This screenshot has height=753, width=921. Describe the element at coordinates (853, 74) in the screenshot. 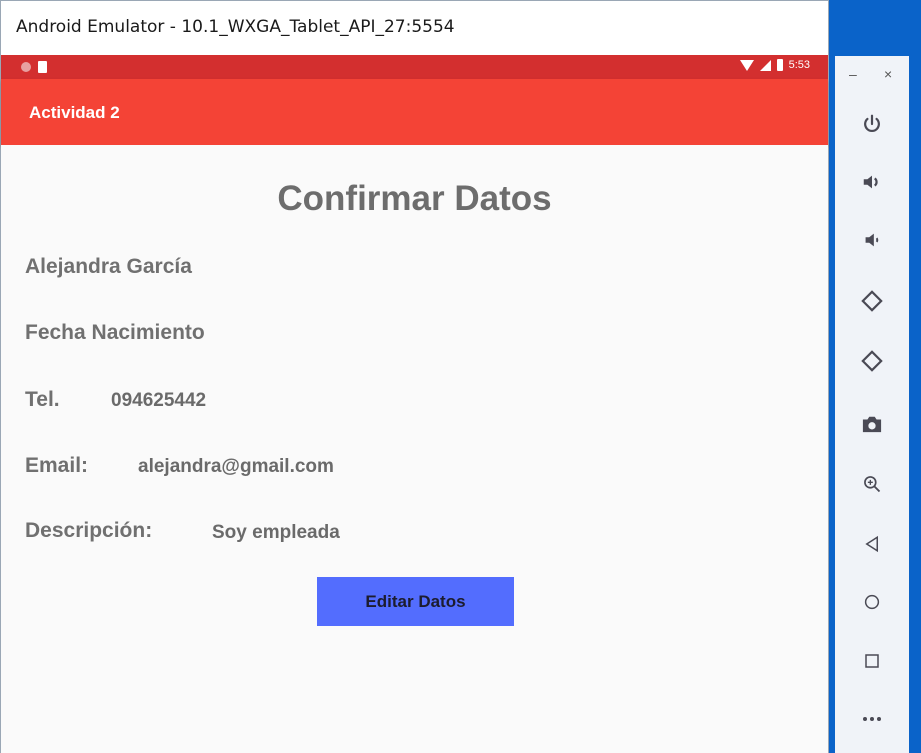

I see `minimize-button: –` at that location.